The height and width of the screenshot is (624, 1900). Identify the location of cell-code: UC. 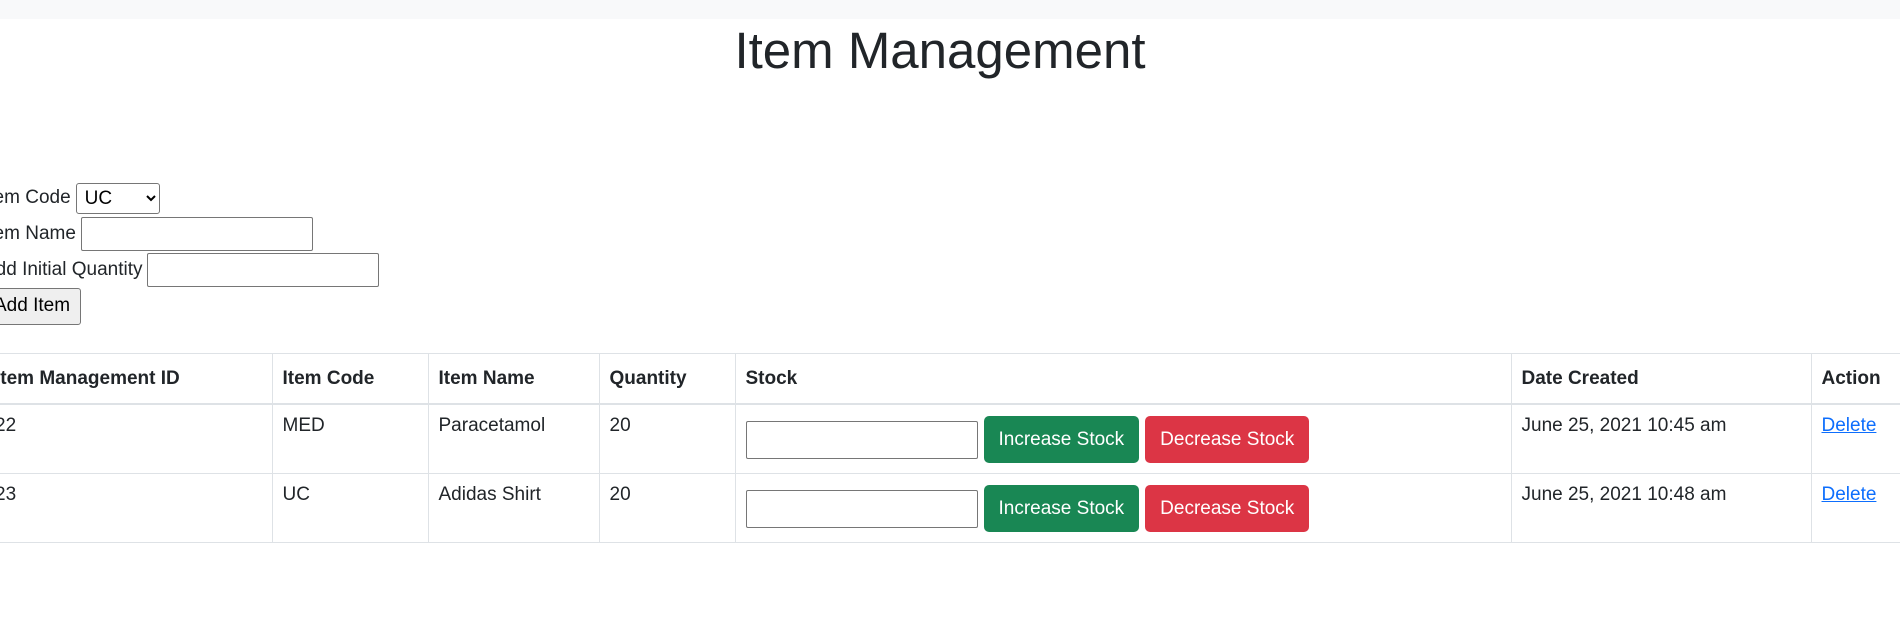
(349, 508).